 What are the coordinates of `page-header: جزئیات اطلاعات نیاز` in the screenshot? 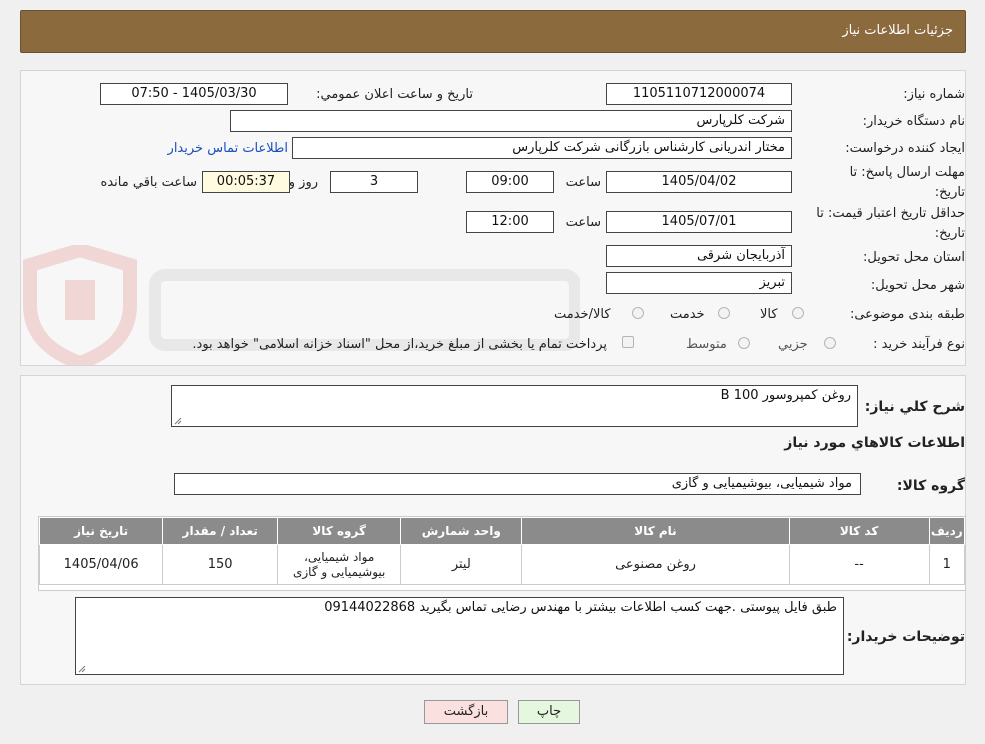 It's located at (493, 31).